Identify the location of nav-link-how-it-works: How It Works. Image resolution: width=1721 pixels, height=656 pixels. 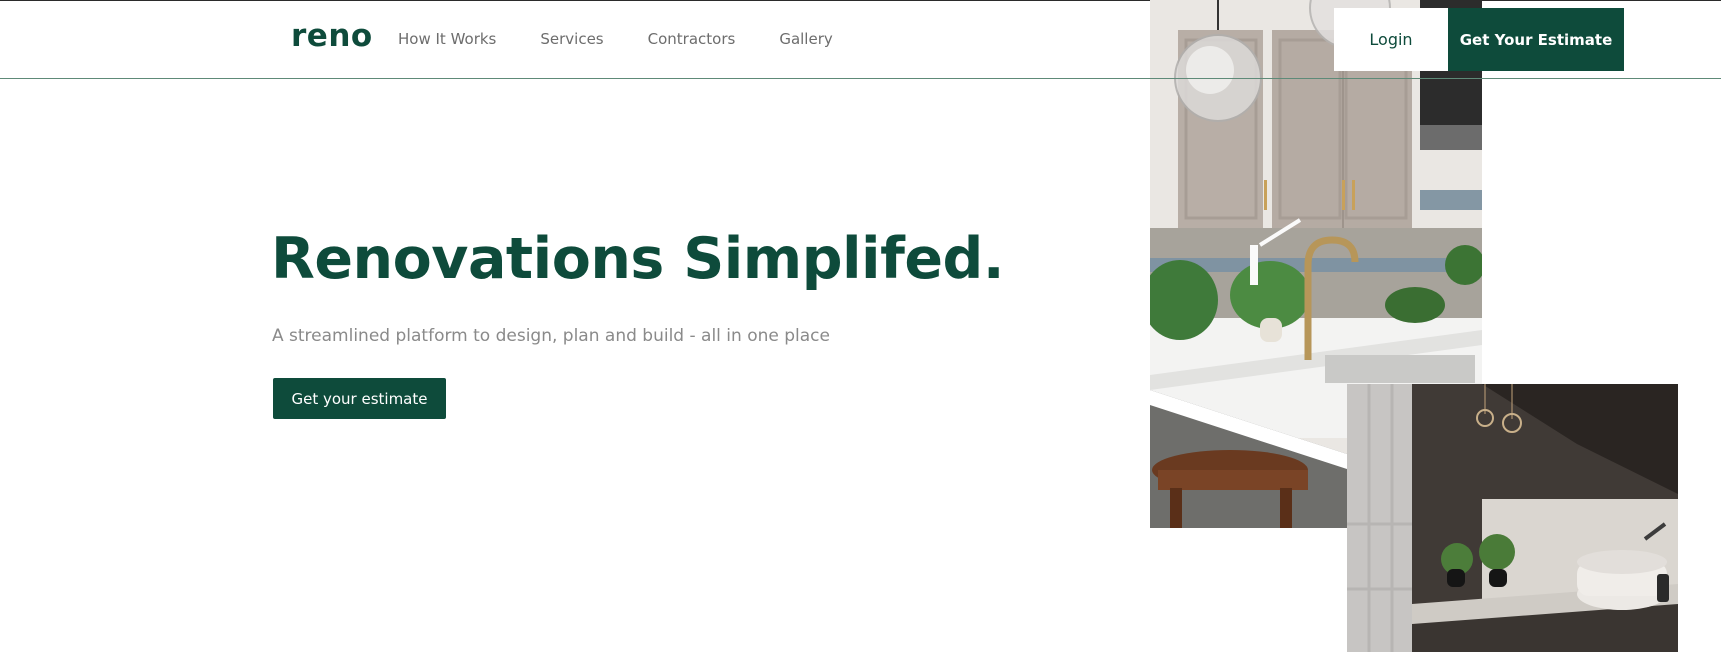
(447, 39).